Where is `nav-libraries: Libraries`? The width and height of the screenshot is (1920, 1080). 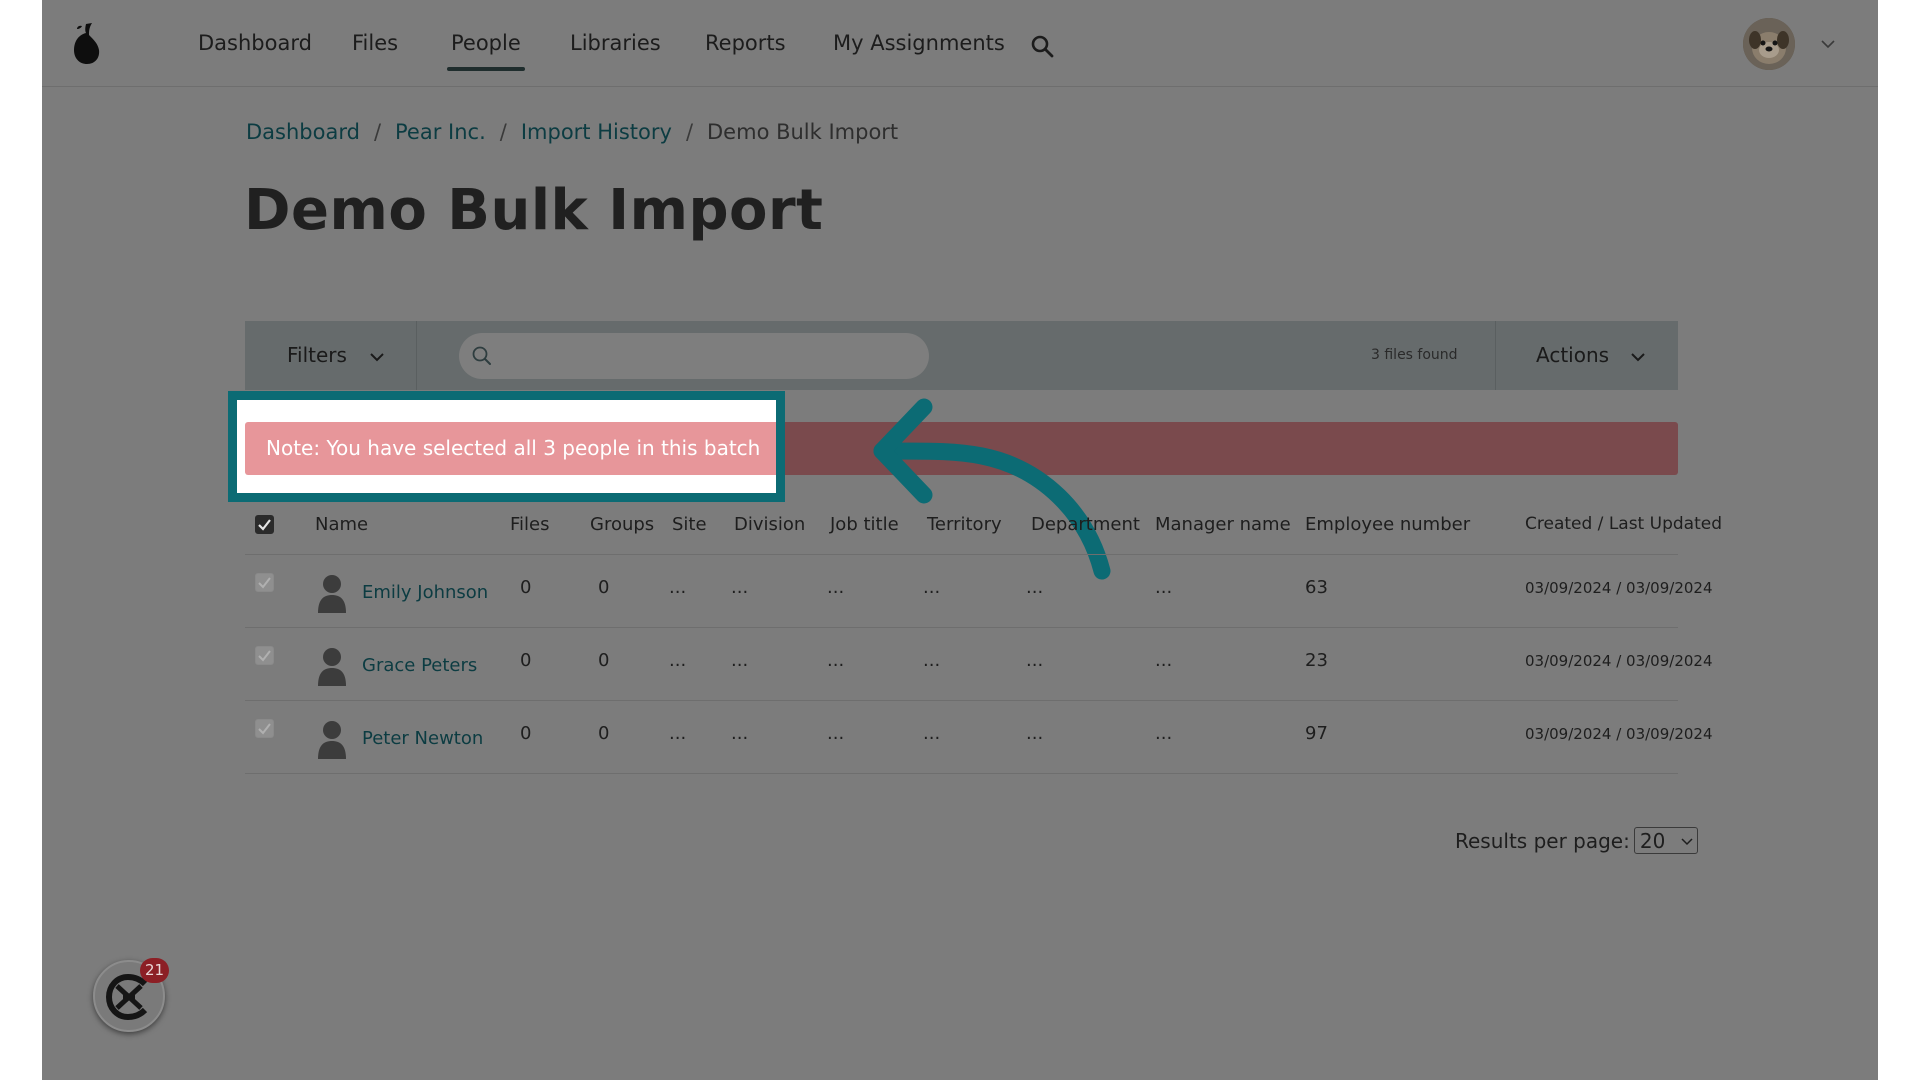 nav-libraries: Libraries is located at coordinates (615, 43).